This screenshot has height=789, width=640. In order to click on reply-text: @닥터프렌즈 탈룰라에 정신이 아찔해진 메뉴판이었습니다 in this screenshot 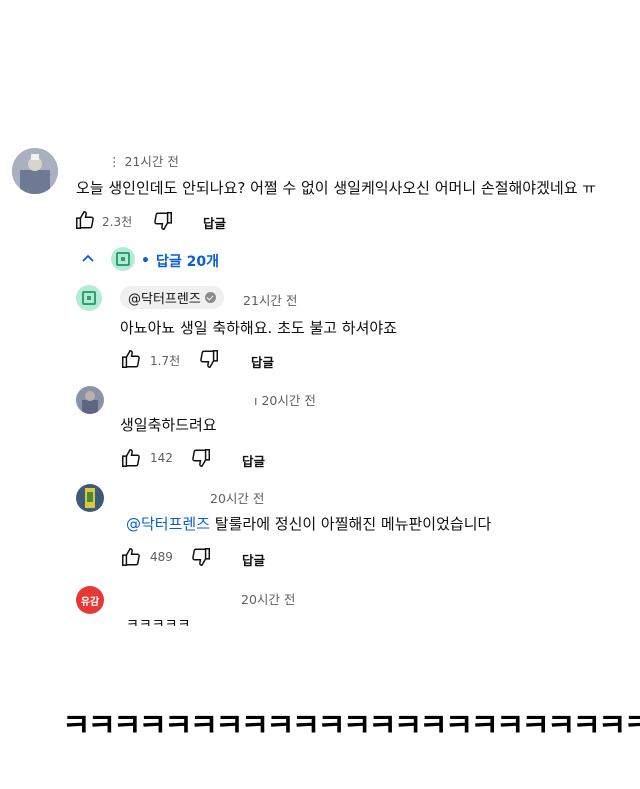, I will do `click(308, 523)`.